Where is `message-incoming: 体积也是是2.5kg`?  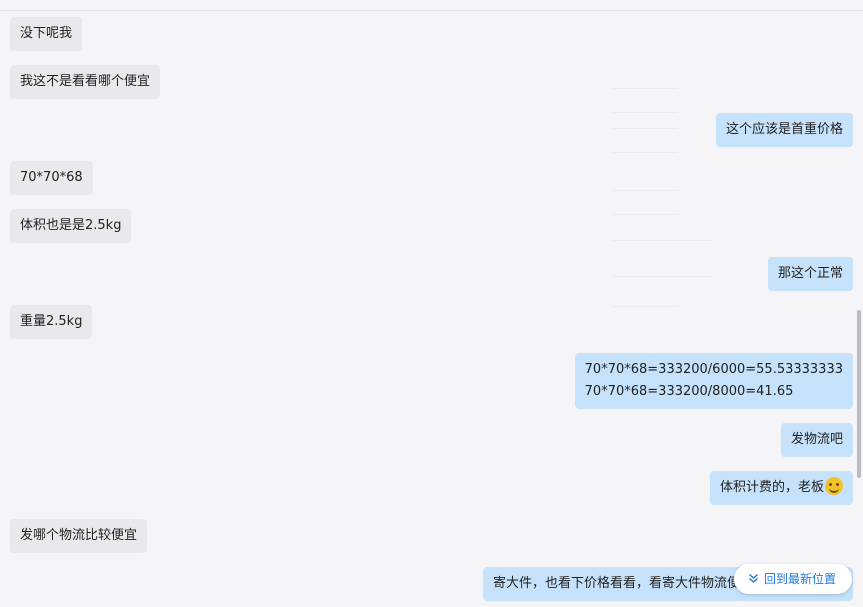
message-incoming: 体积也是是2.5kg is located at coordinates (71, 226).